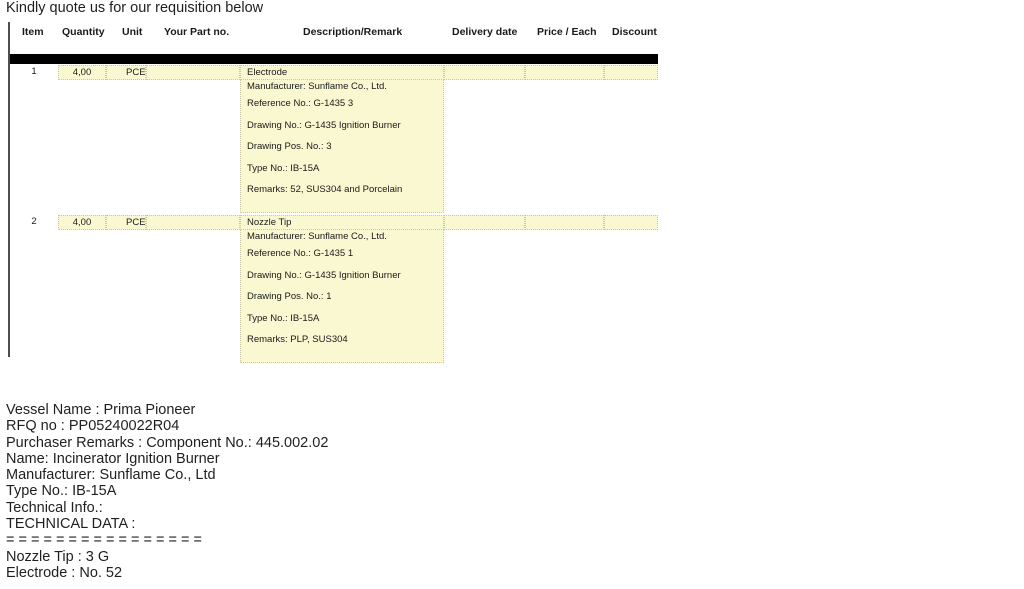 The image size is (1024, 589). I want to click on note-line: Name: Incinerator Ignition Burner, so click(113, 458).